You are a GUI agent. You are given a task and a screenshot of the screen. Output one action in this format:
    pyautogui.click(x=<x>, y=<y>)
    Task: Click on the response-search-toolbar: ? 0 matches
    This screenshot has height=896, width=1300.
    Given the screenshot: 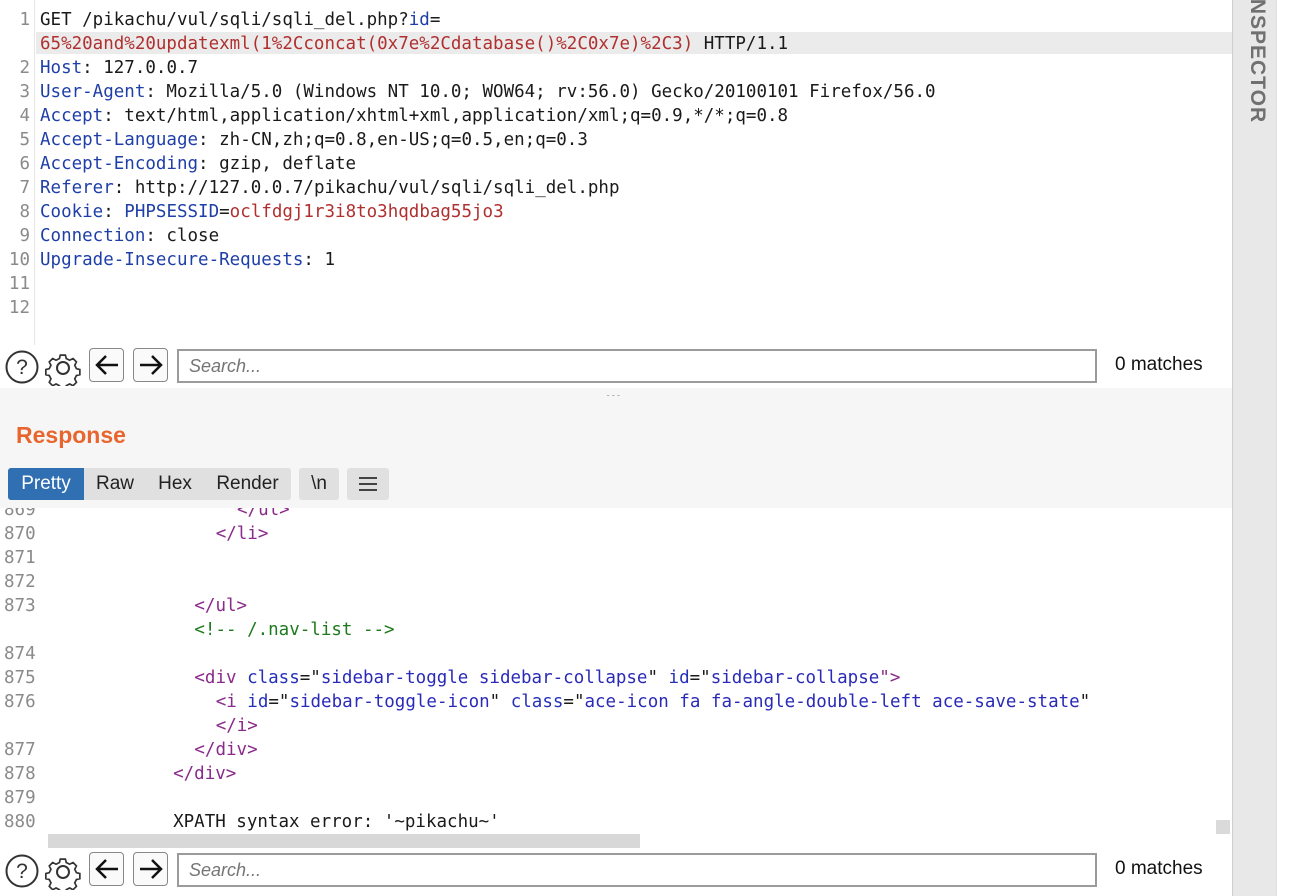 What is the action you would take?
    pyautogui.click(x=616, y=872)
    